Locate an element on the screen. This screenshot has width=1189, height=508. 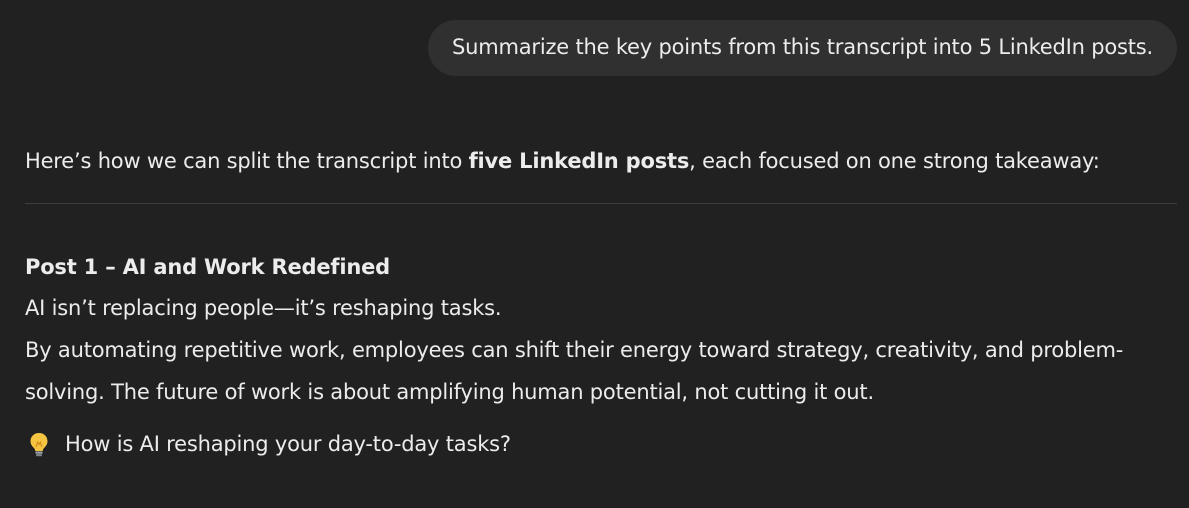
intro-text-end: , each focused on one strong takeaway: is located at coordinates (894, 161).